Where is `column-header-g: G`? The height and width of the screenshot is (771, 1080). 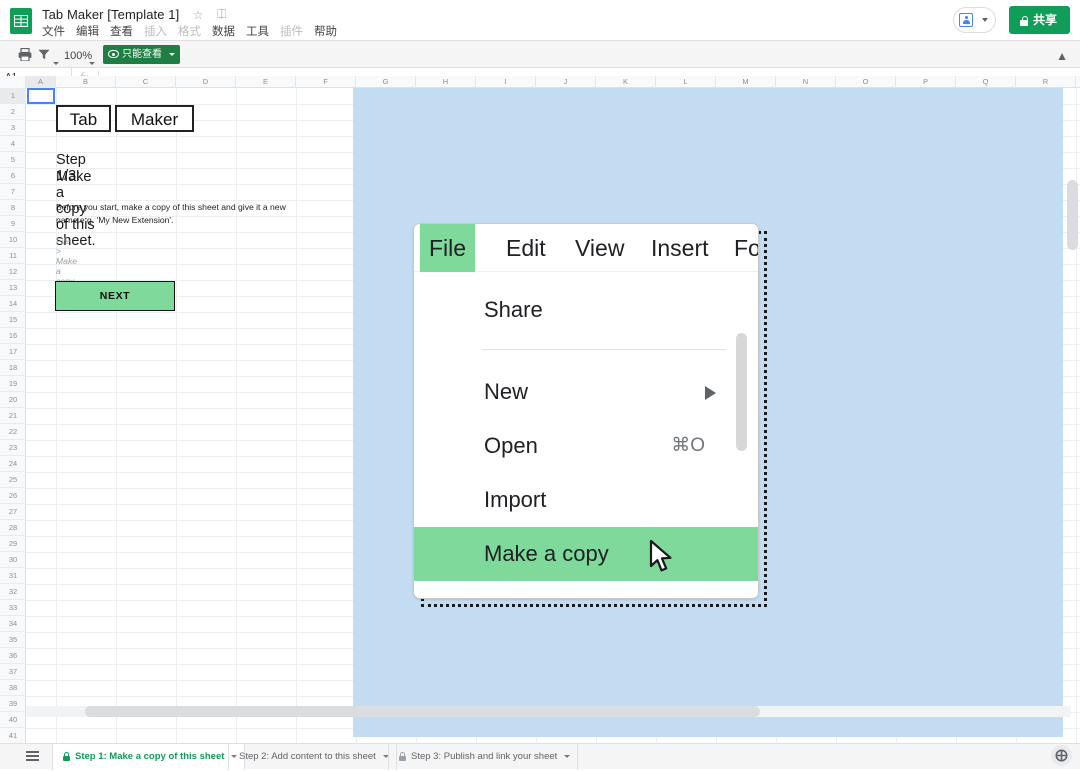 column-header-g: G is located at coordinates (386, 82).